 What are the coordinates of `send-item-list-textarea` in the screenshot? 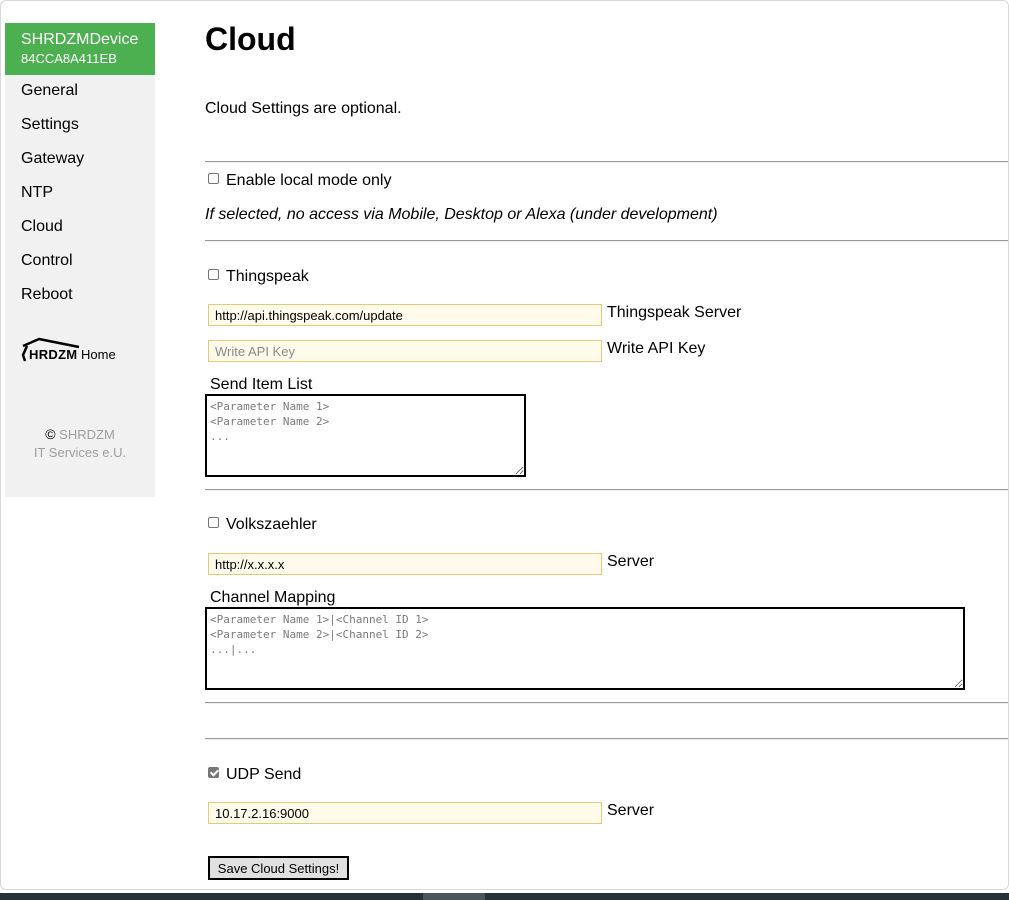 It's located at (365, 435).